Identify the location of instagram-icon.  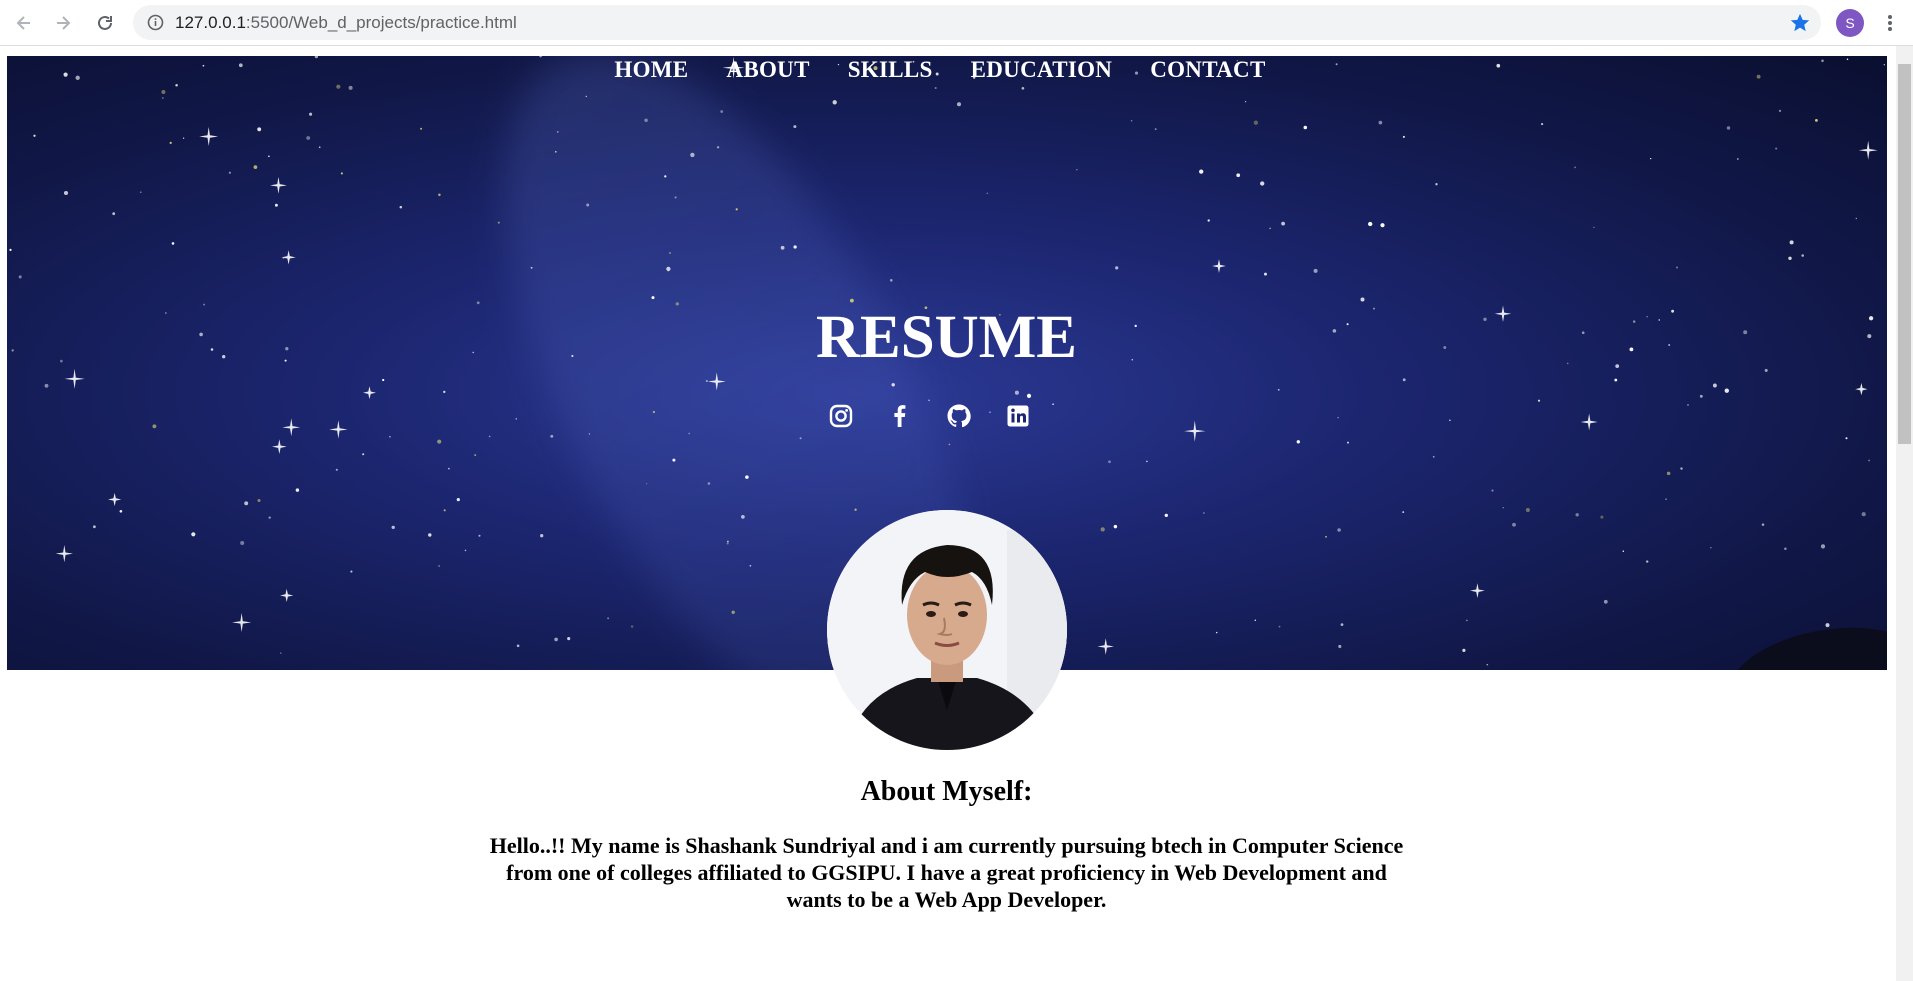
(841, 416).